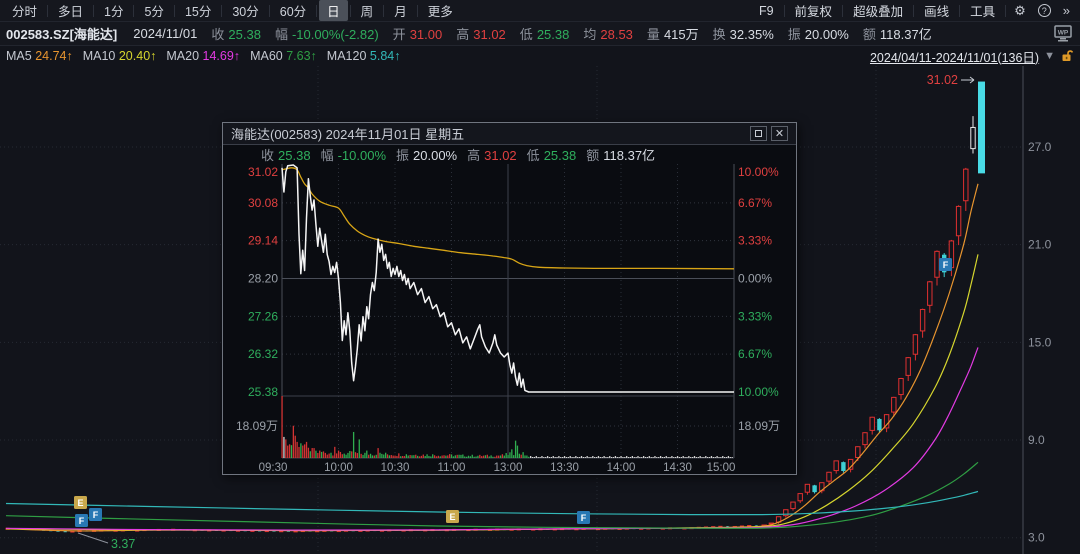 Image resolution: width=1080 pixels, height=554 pixels. Describe the element at coordinates (982, 10) in the screenshot. I see `toolbar-button-工具: 工具` at that location.